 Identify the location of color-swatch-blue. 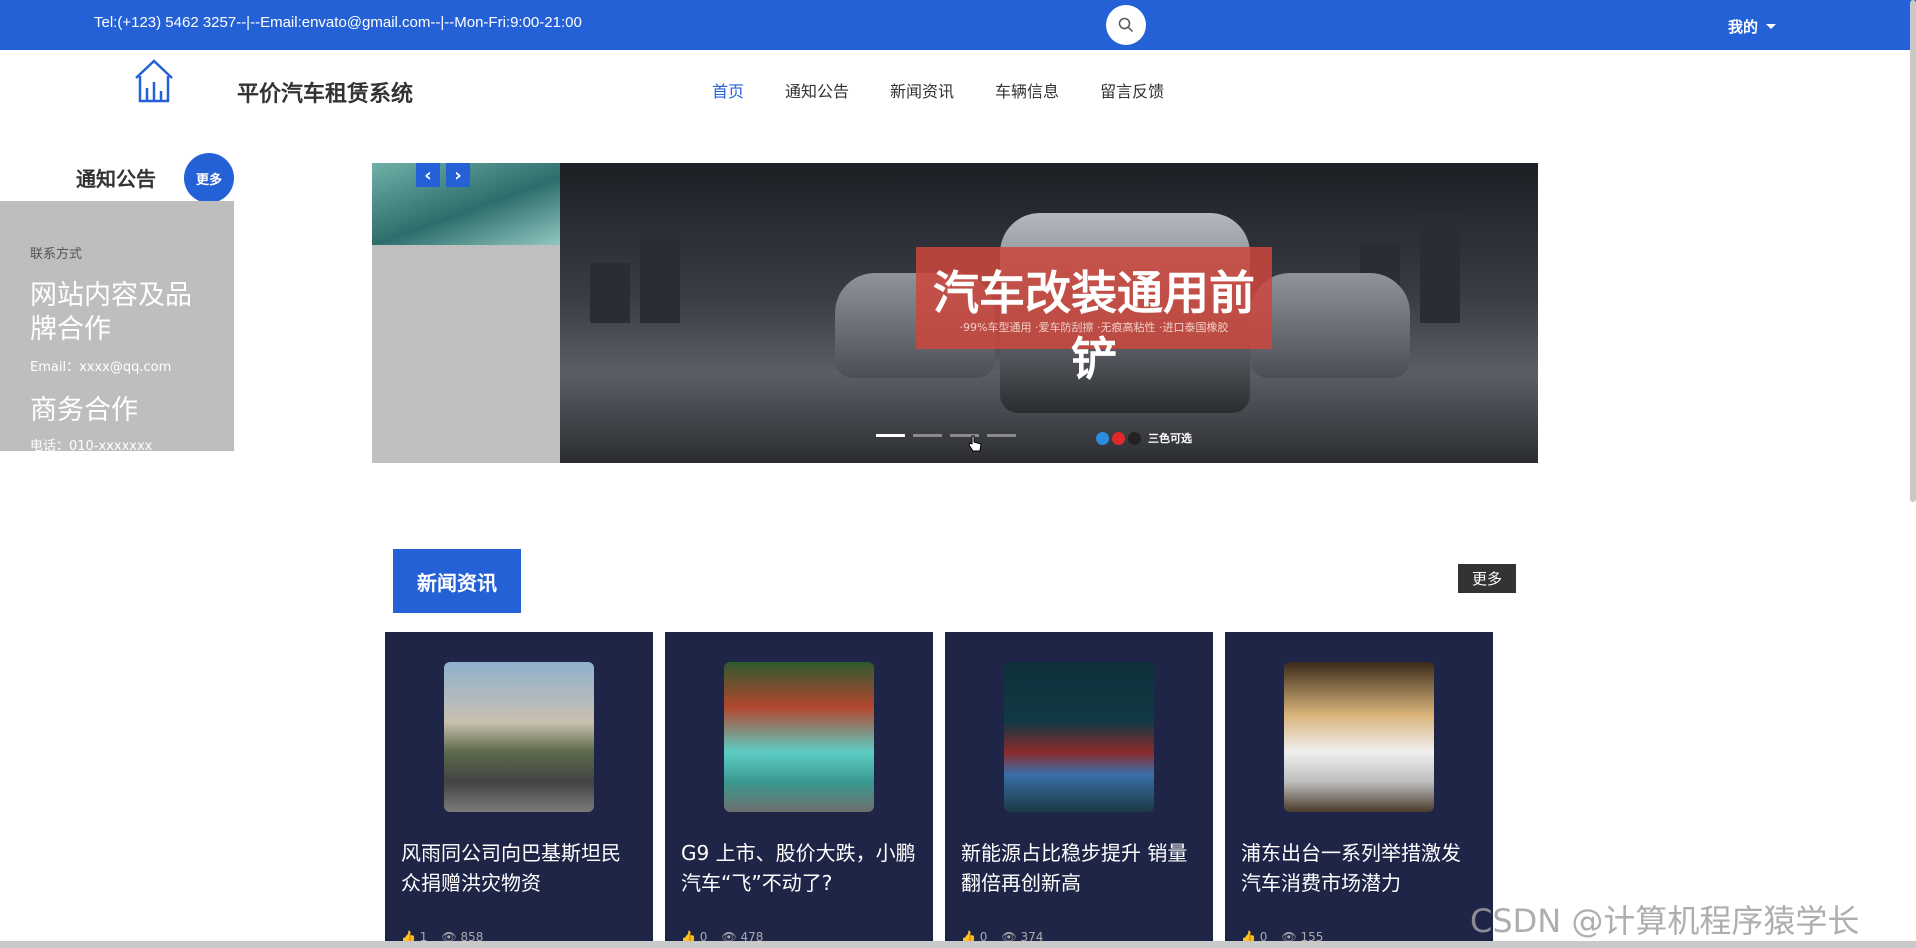
(1102, 438).